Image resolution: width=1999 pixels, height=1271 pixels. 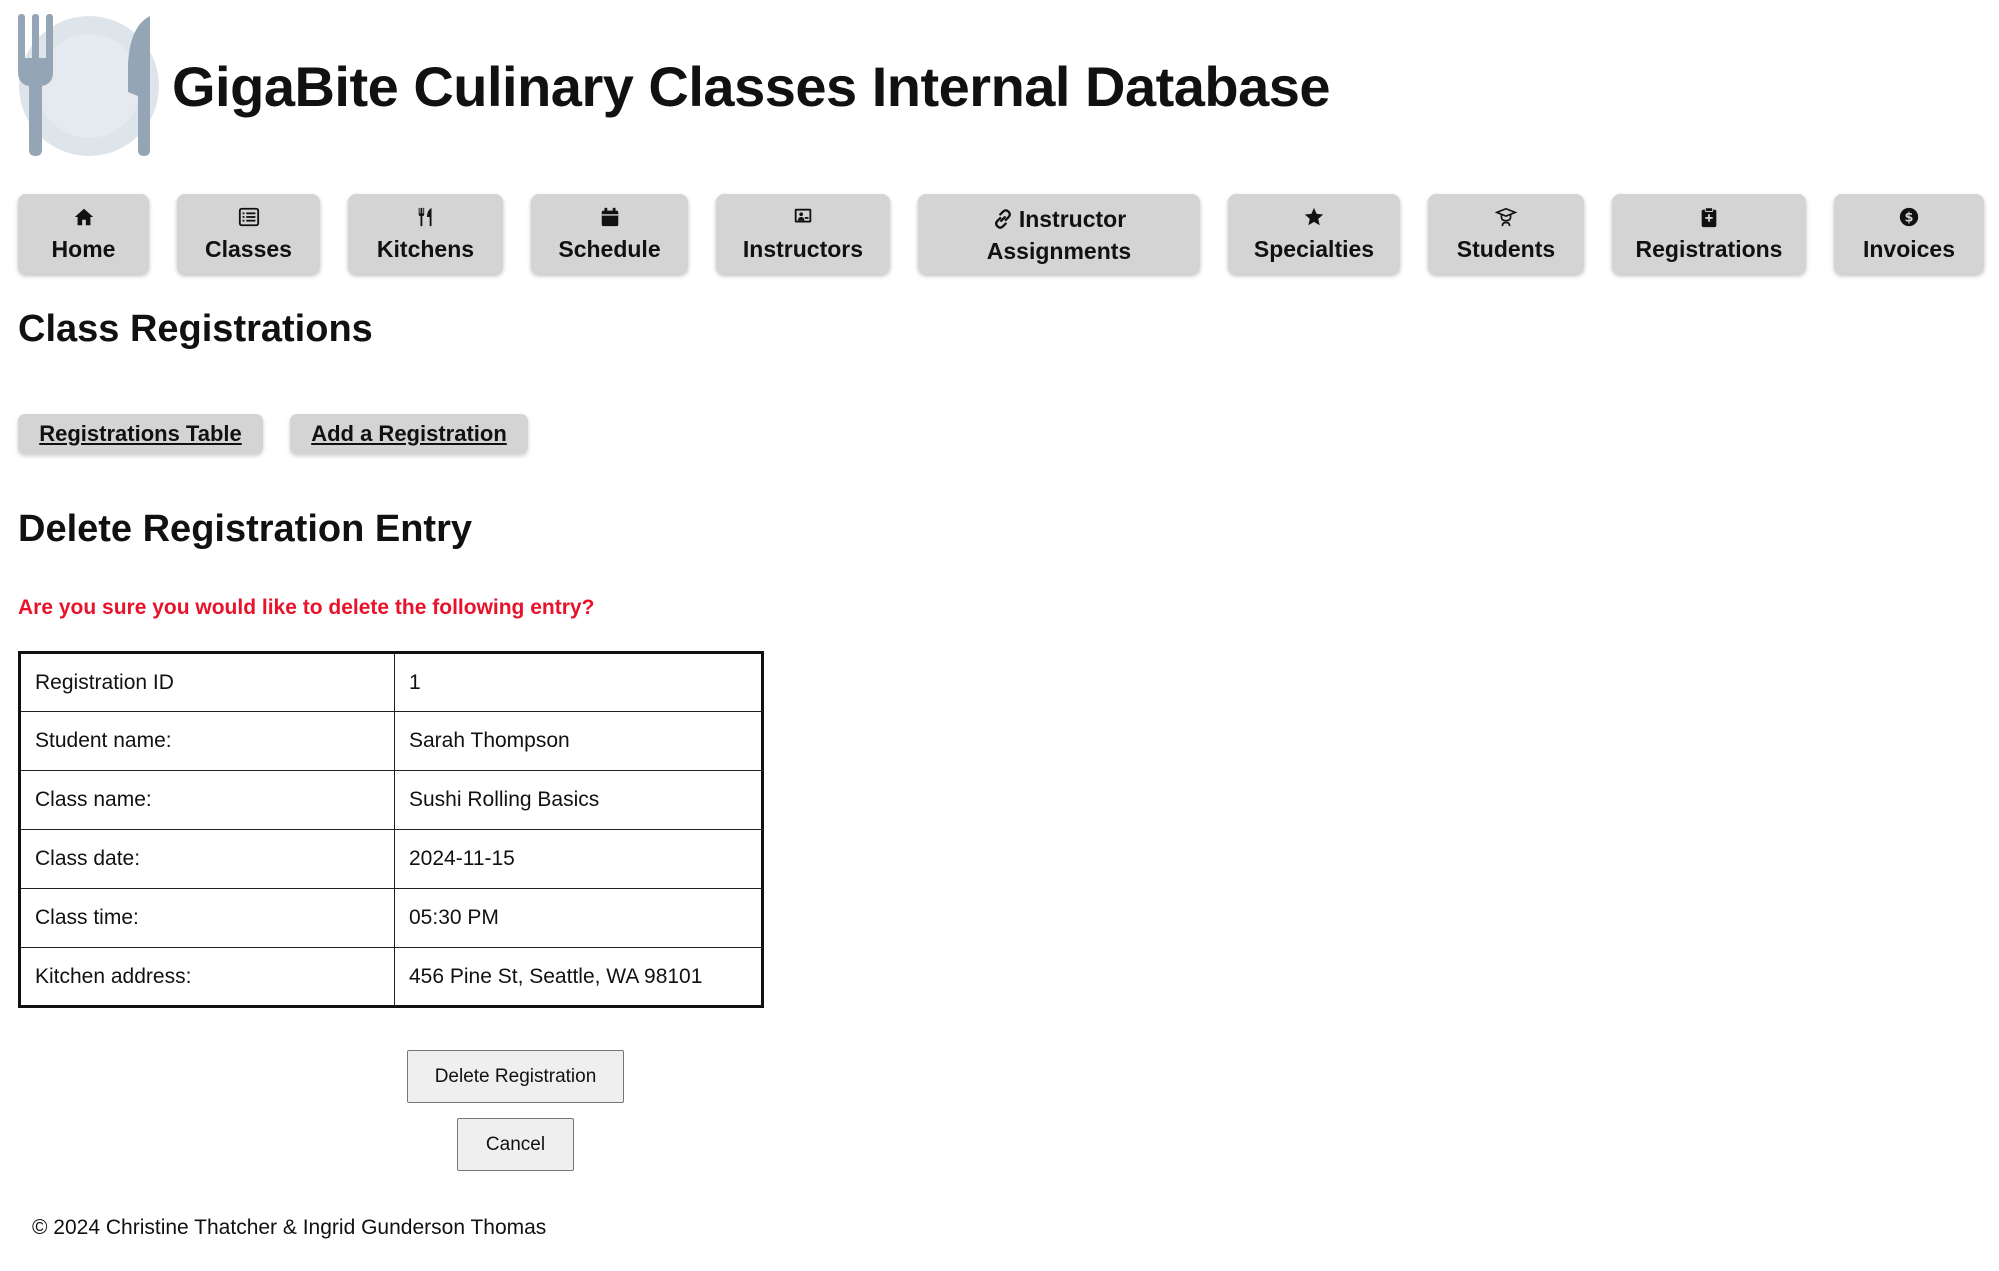 What do you see at coordinates (578, 859) in the screenshot?
I see `row-value: 2024-11-15` at bounding box center [578, 859].